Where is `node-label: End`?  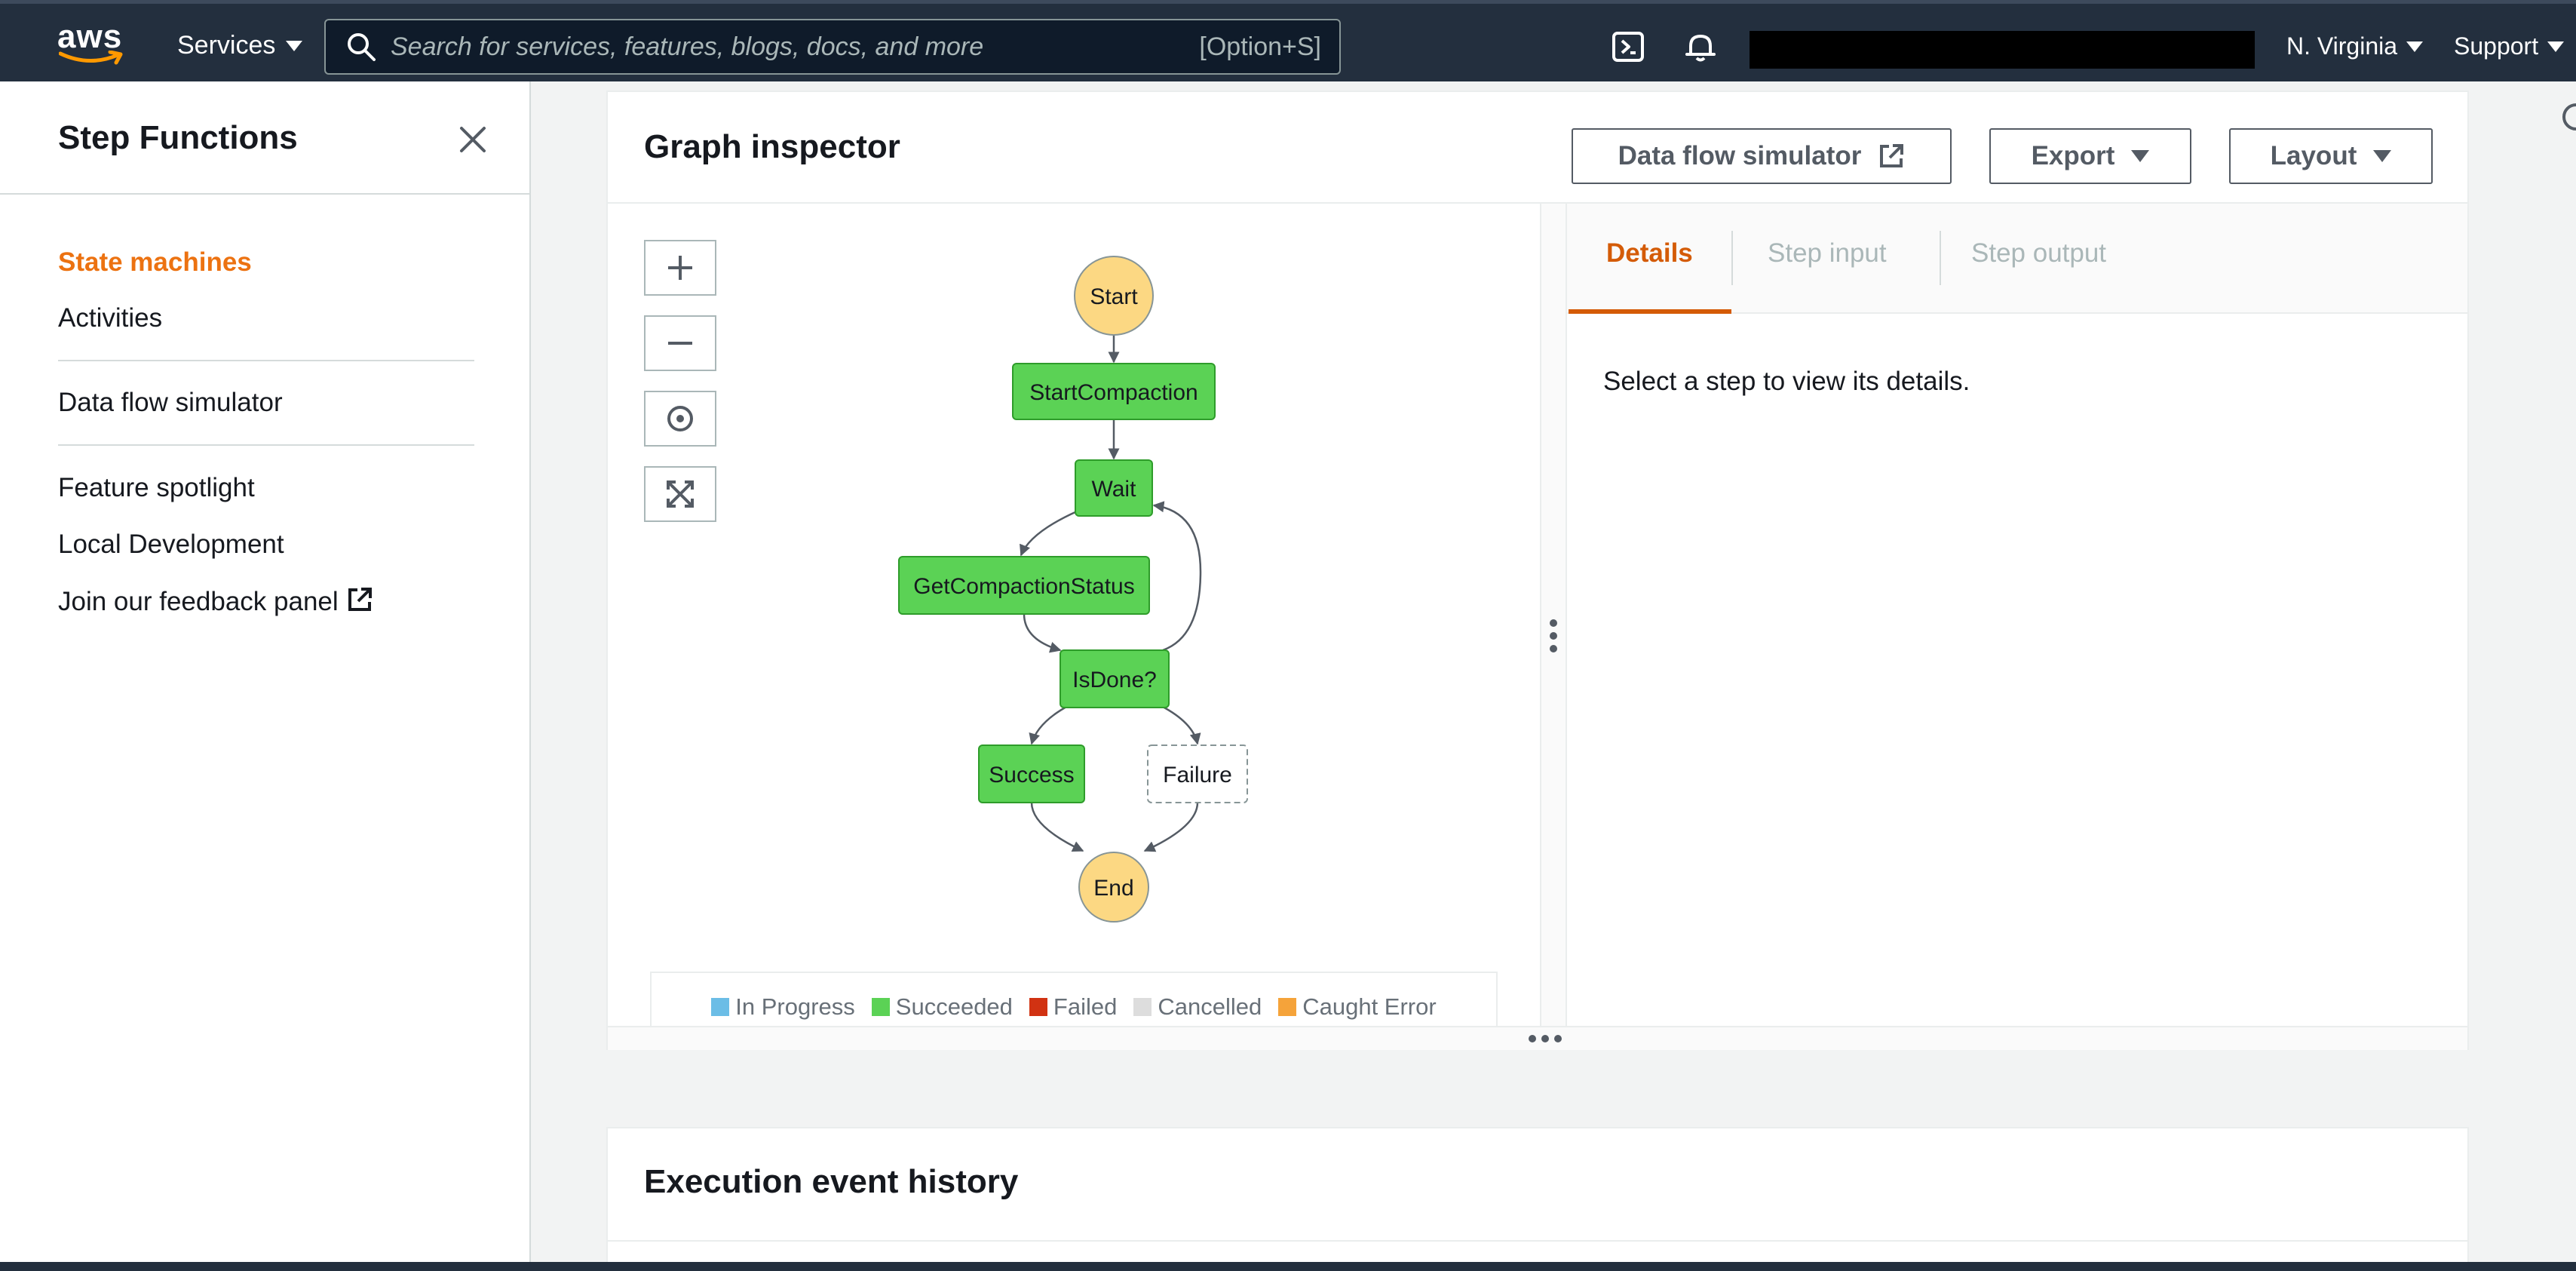 node-label: End is located at coordinates (1113, 888).